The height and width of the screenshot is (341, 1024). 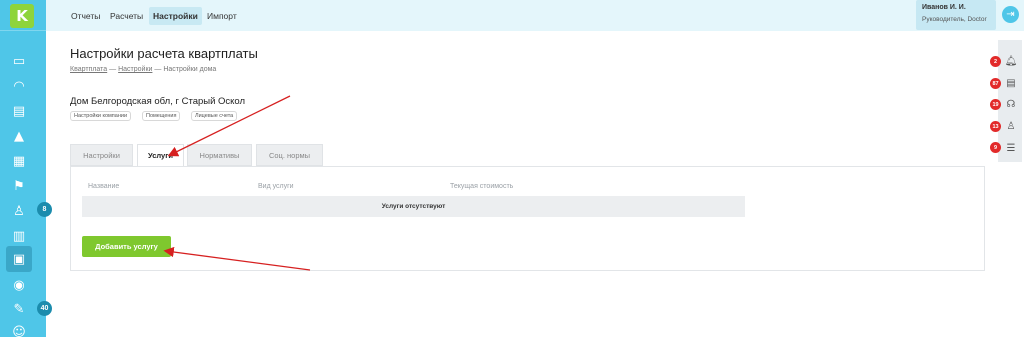 What do you see at coordinates (229, 126) in the screenshot?
I see `arrow-to-services-tab` at bounding box center [229, 126].